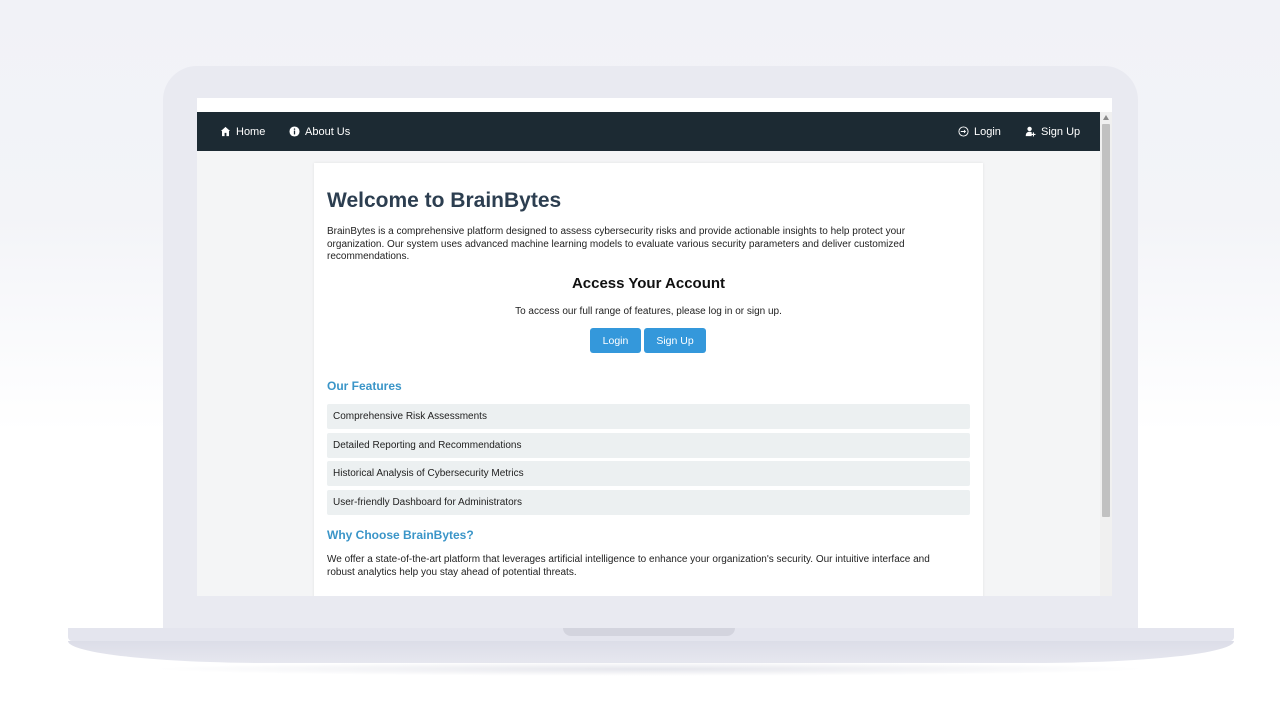  Describe the element at coordinates (987, 131) in the screenshot. I see `nav-login-label: Login` at that location.